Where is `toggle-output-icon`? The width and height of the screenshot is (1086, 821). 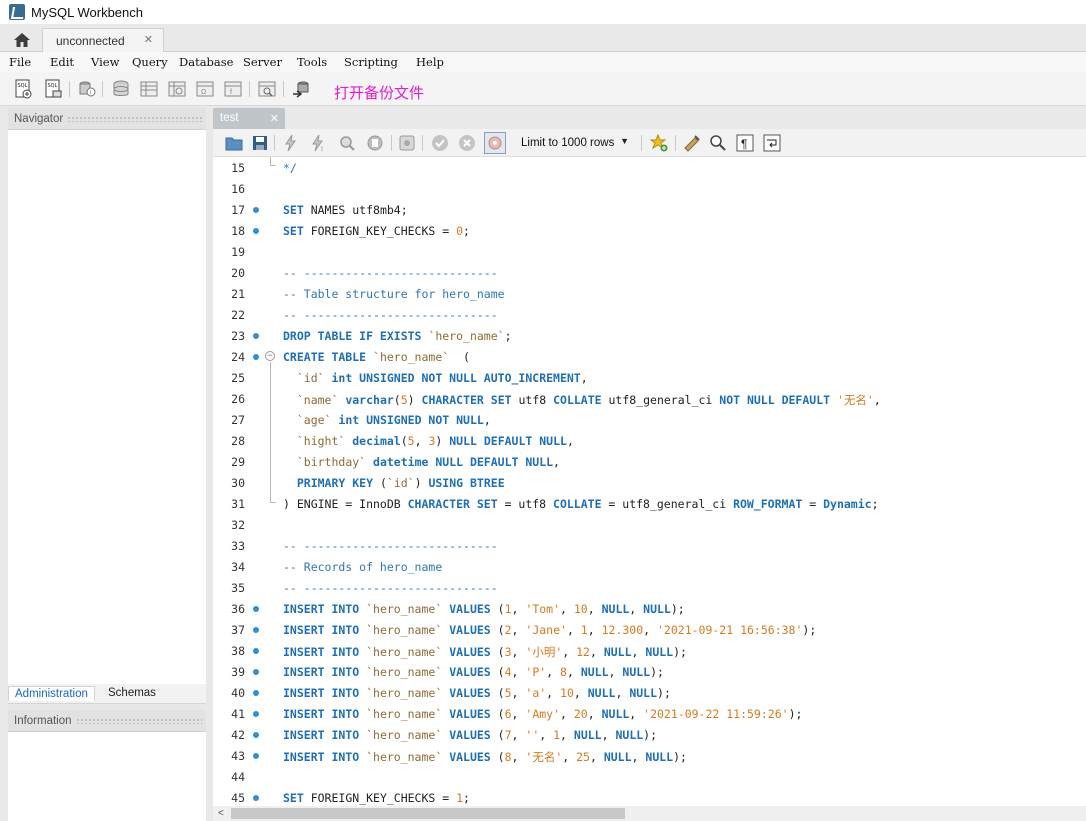 toggle-output-icon is located at coordinates (495, 143).